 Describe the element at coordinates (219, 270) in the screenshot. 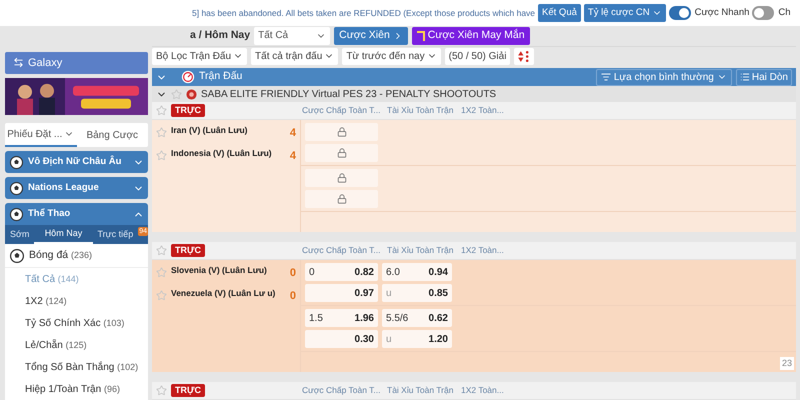

I see `team-name: Slovenia (V) (Luân Lưu)` at that location.